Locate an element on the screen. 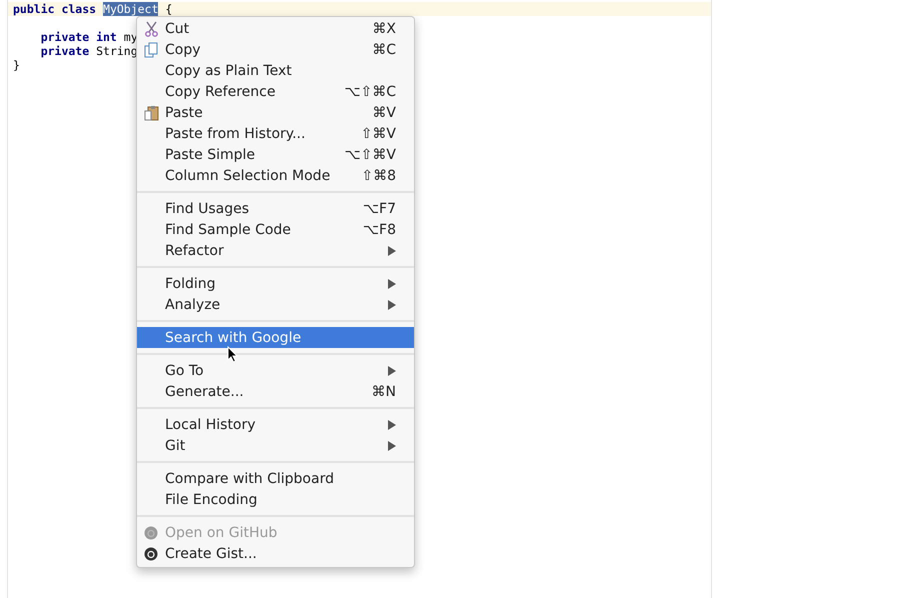 The image size is (922, 598). menu-item: Analyze is located at coordinates (275, 304).